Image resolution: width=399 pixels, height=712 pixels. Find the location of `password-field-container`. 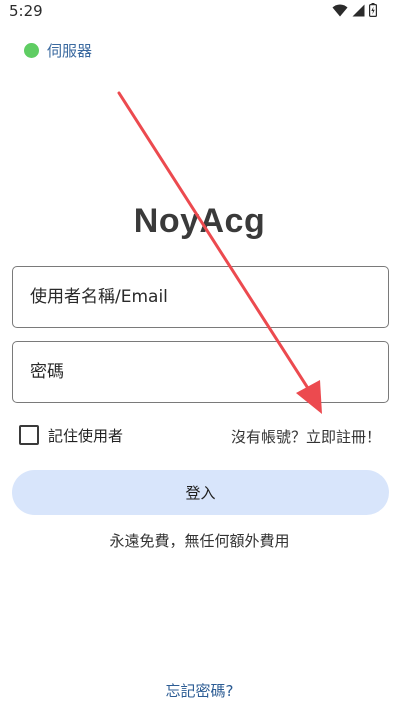

password-field-container is located at coordinates (200, 372).